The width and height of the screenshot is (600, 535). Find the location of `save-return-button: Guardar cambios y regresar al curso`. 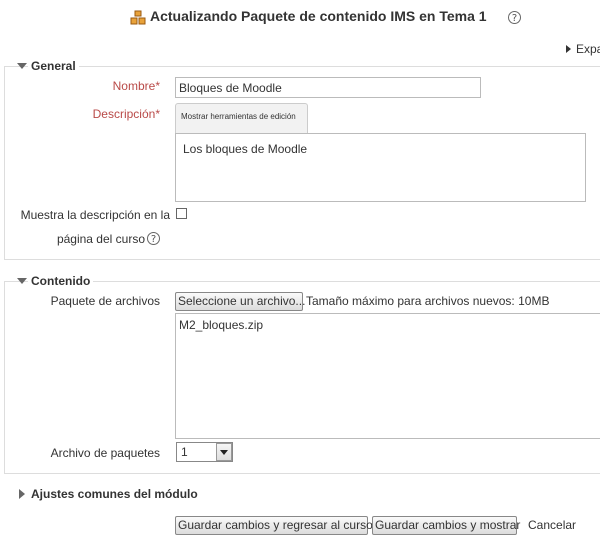

save-return-button: Guardar cambios y regresar al curso is located at coordinates (274, 525).